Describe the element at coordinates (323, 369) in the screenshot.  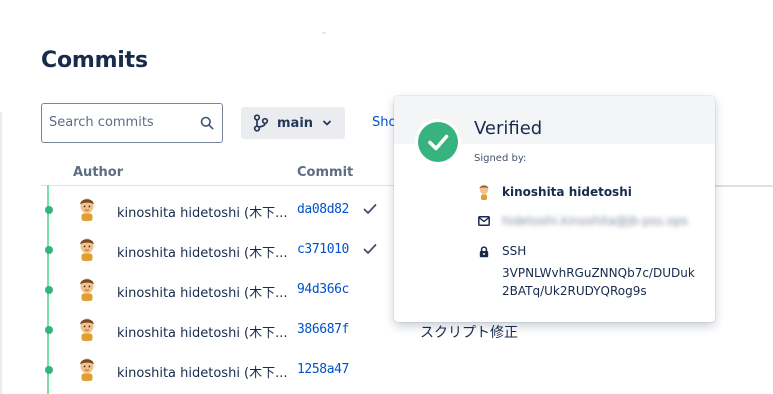
I see `commit-hash-link: 1258a47` at that location.